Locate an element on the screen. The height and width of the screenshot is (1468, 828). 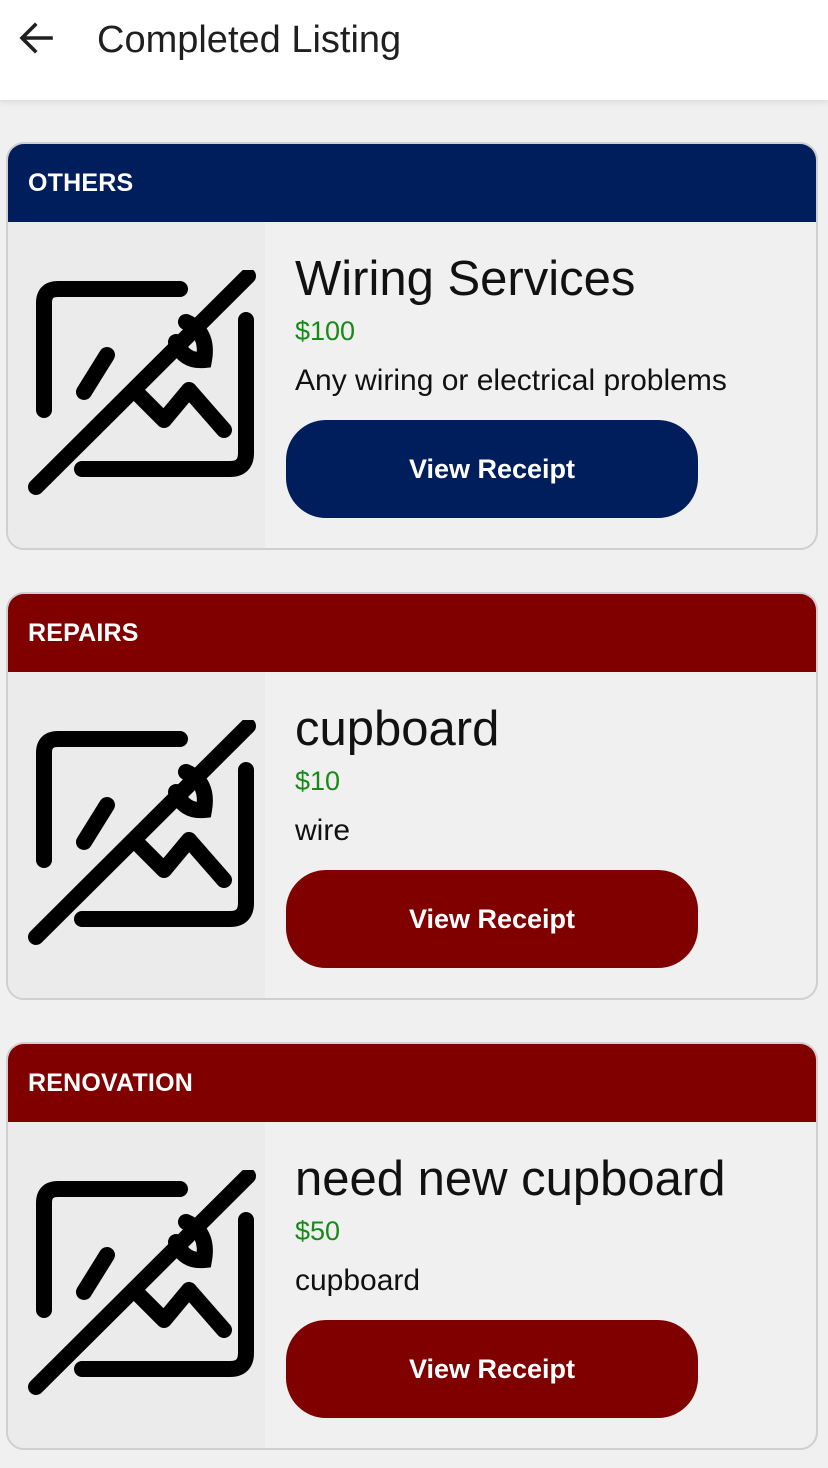
arrow-left-icon is located at coordinates (36, 40).